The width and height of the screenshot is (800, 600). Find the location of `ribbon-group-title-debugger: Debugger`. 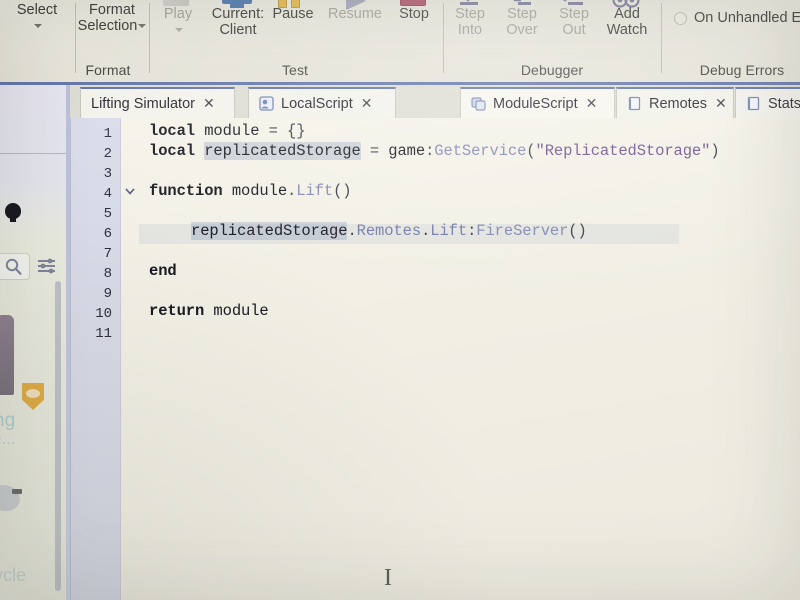

ribbon-group-title-debugger: Debugger is located at coordinates (552, 70).